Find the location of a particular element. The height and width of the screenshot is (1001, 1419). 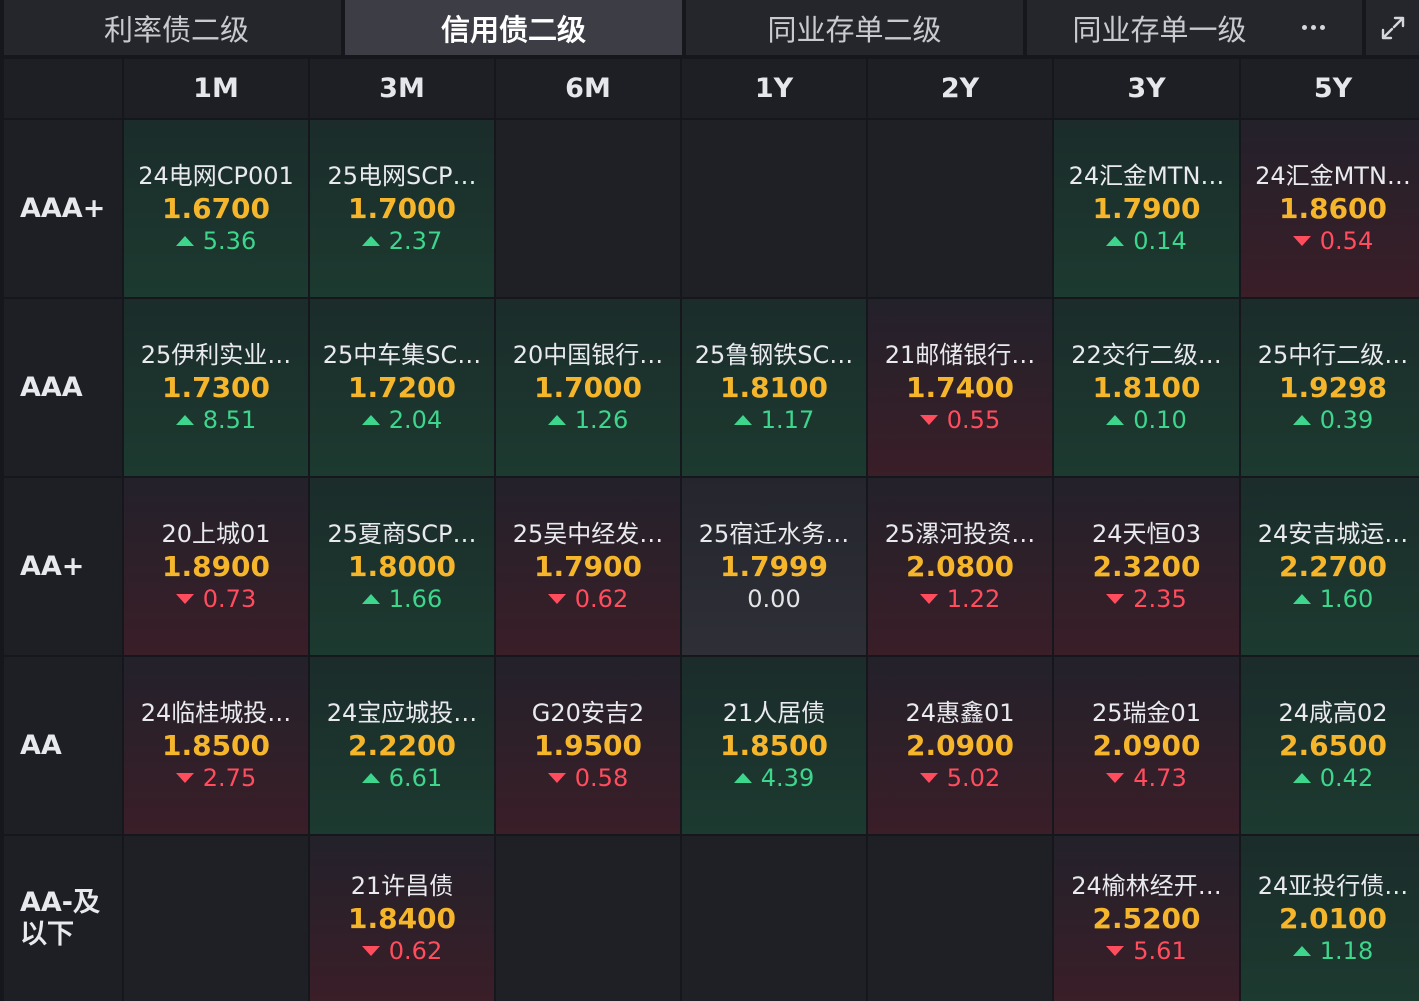

bond-cell: G20安吉2 1.9500 0.58 is located at coordinates (588, 745).